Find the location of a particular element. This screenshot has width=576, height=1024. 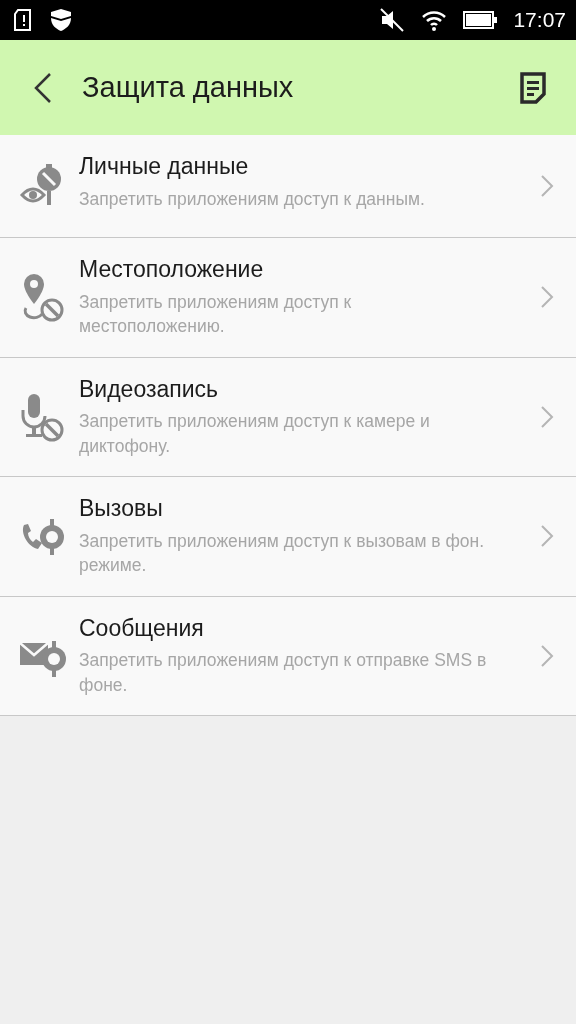

row-description: Запретить приложениям доступ к вызовам в фон. режиме. is located at coordinates (282, 553).